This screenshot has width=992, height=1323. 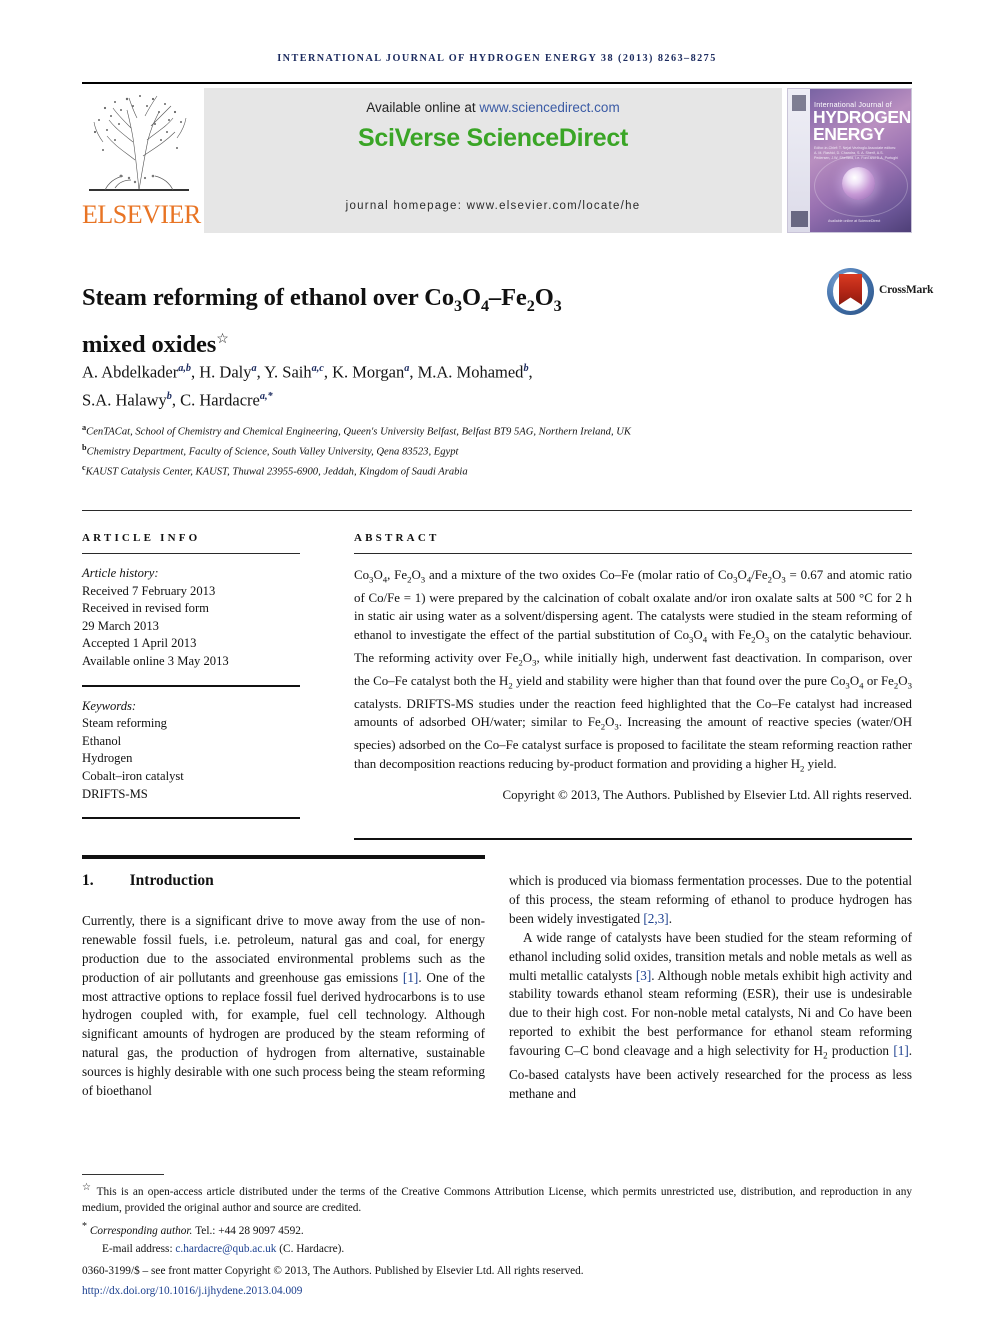 What do you see at coordinates (141, 538) in the screenshot?
I see `article-info-heading: Article info` at bounding box center [141, 538].